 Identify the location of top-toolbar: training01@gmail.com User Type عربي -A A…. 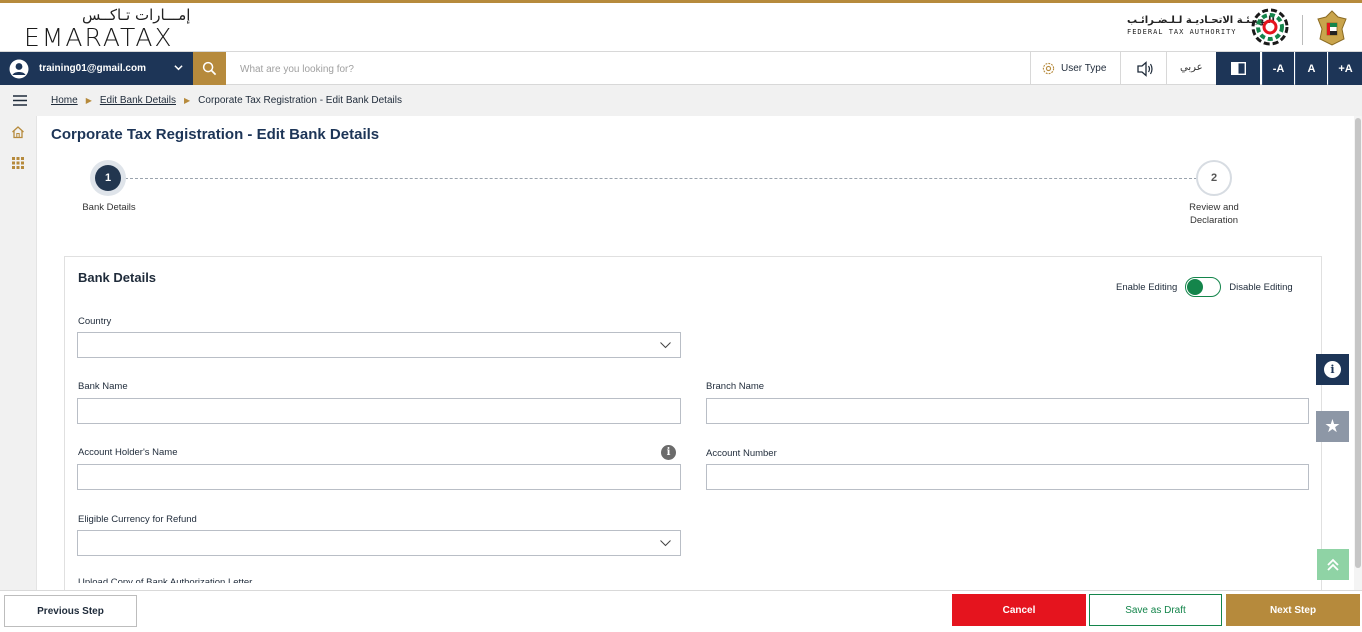
(681, 68).